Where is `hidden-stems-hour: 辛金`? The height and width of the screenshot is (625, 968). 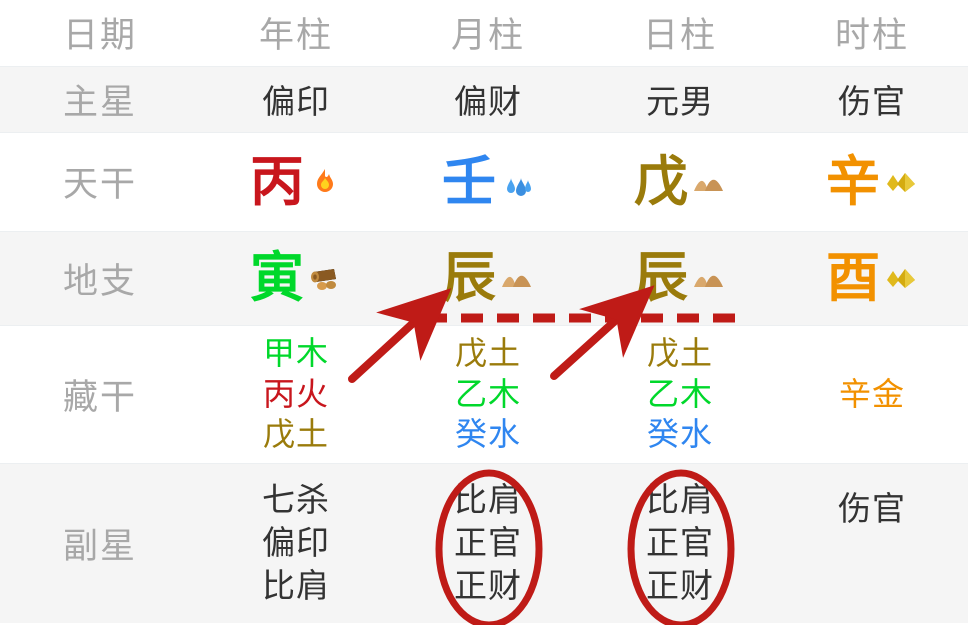
hidden-stems-hour: 辛金 is located at coordinates (872, 393).